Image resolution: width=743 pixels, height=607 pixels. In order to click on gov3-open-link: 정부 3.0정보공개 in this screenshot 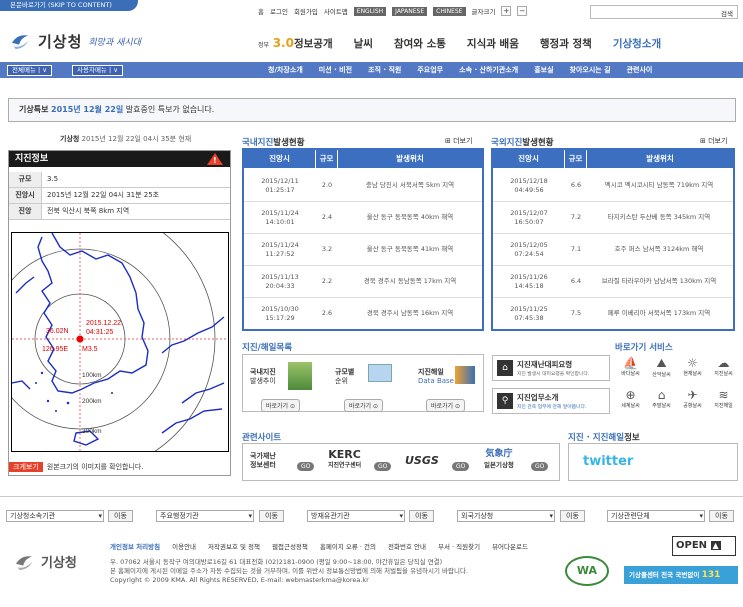, I will do `click(295, 43)`.